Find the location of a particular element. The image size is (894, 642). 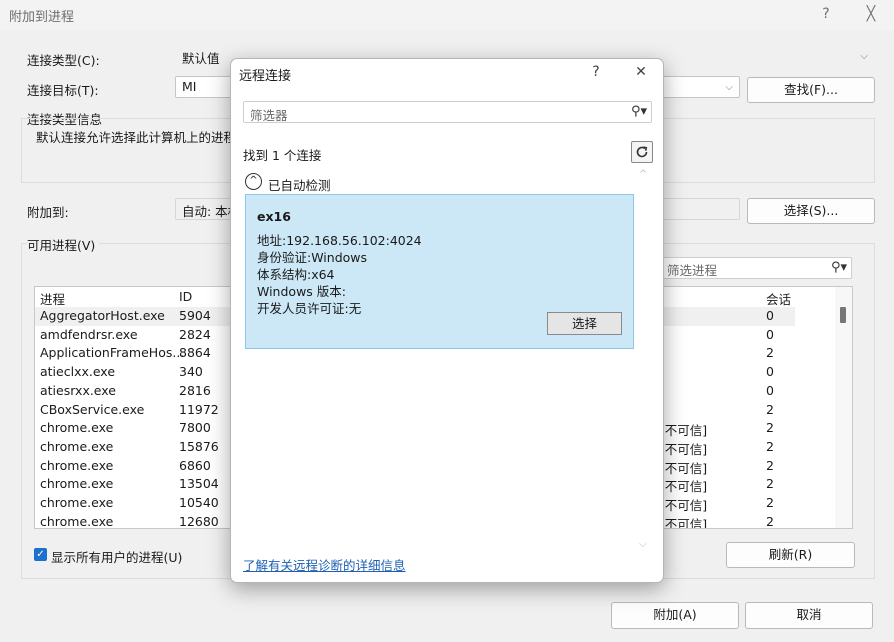

connection-filter-placeholder: 筛选器 is located at coordinates (269, 115).